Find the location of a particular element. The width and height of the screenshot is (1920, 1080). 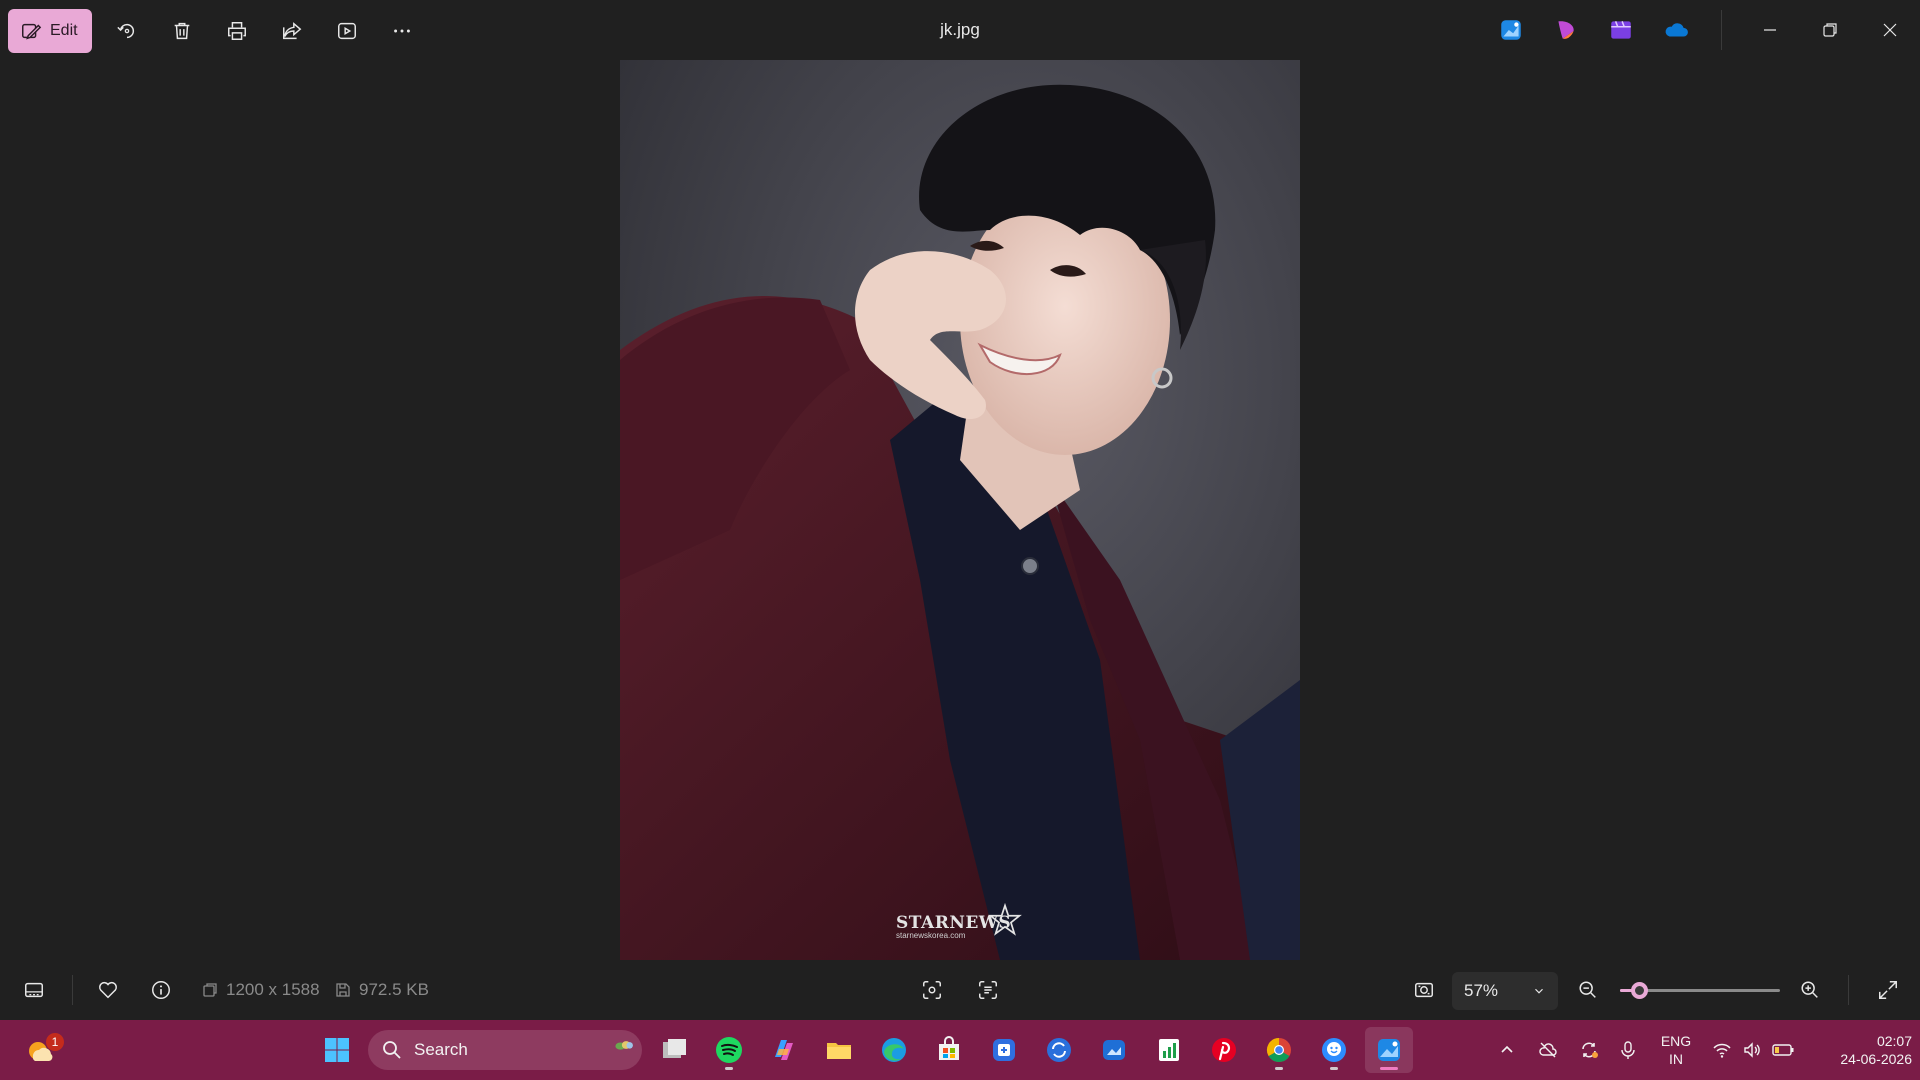

restore-icon is located at coordinates (1830, 30).